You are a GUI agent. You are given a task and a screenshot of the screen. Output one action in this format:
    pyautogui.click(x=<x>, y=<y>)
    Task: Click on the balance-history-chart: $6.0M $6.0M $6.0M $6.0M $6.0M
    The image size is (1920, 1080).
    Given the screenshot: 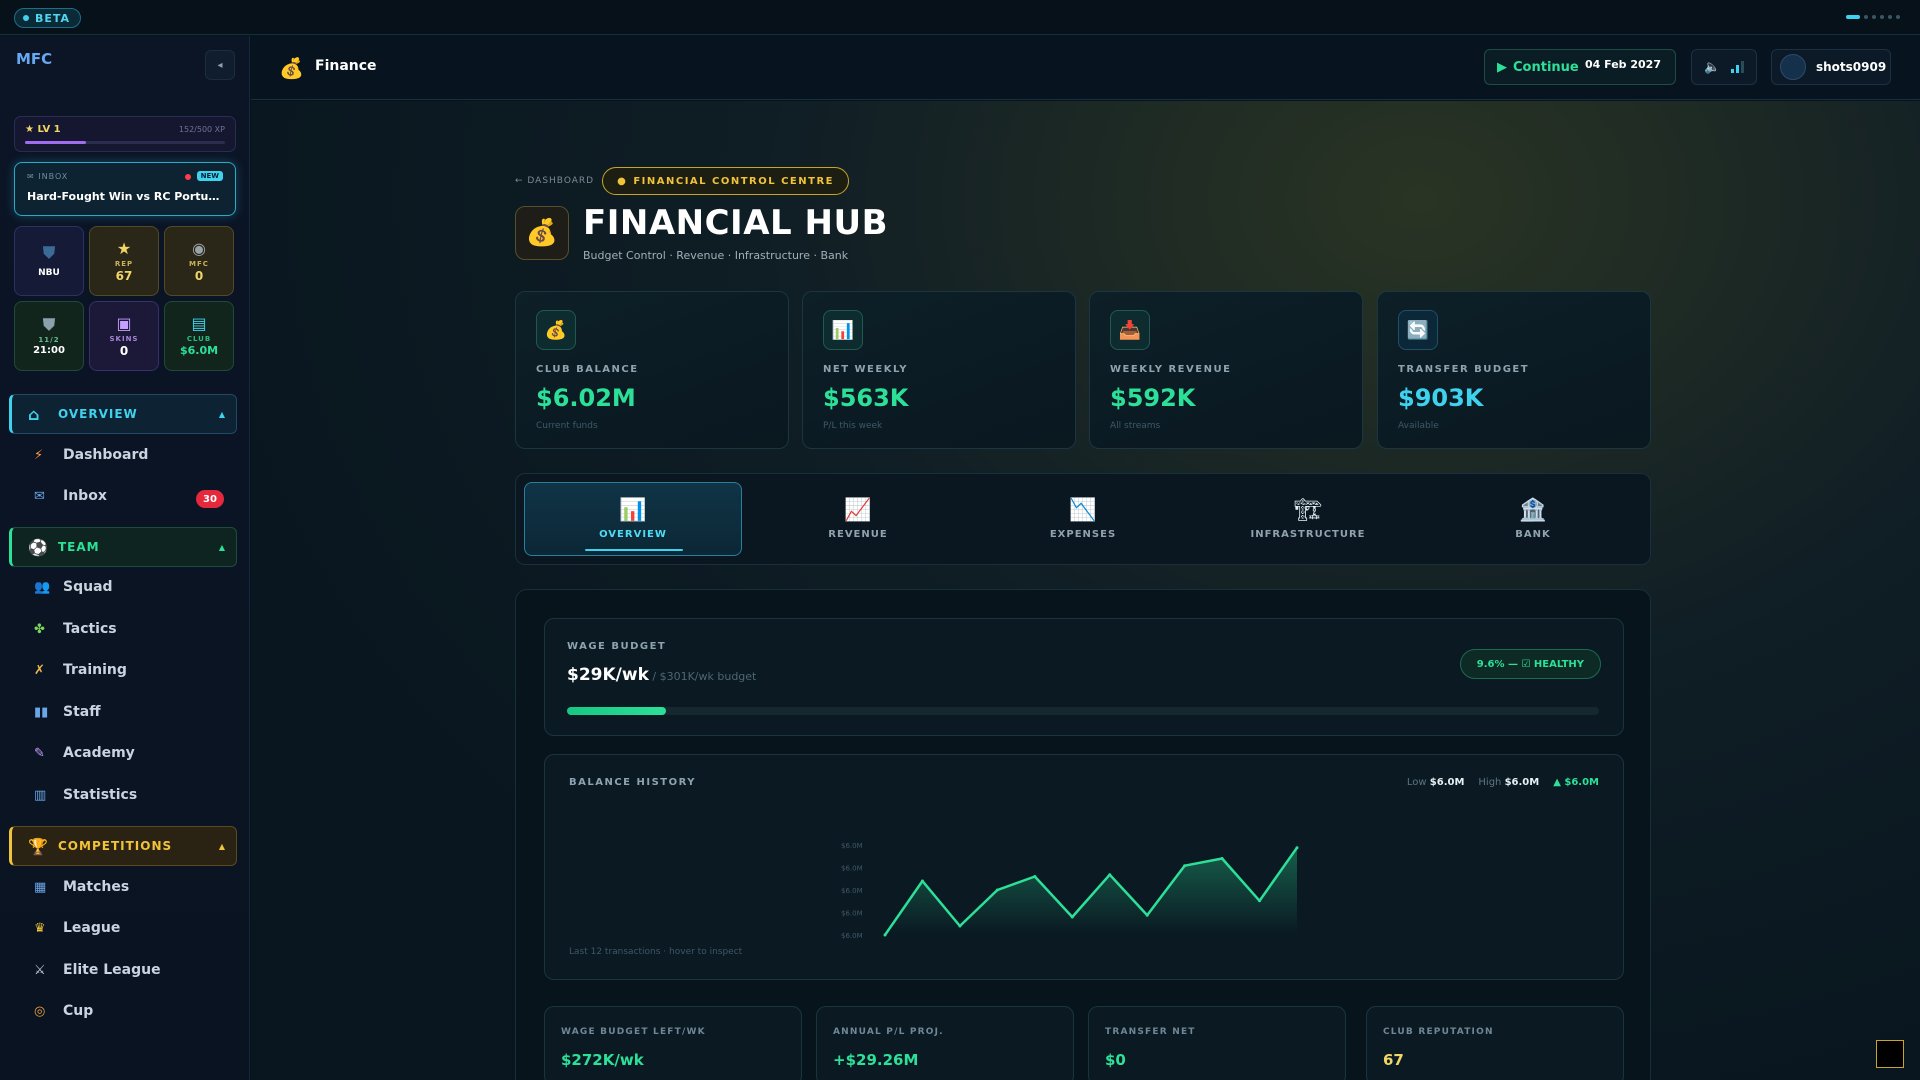 What is the action you would take?
    pyautogui.click(x=1081, y=880)
    